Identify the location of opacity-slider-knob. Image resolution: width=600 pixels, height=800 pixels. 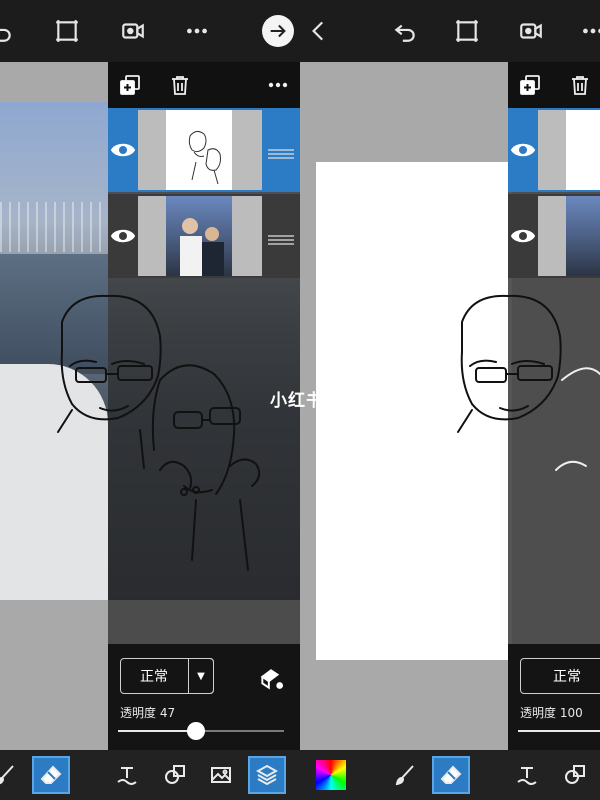
(196, 731).